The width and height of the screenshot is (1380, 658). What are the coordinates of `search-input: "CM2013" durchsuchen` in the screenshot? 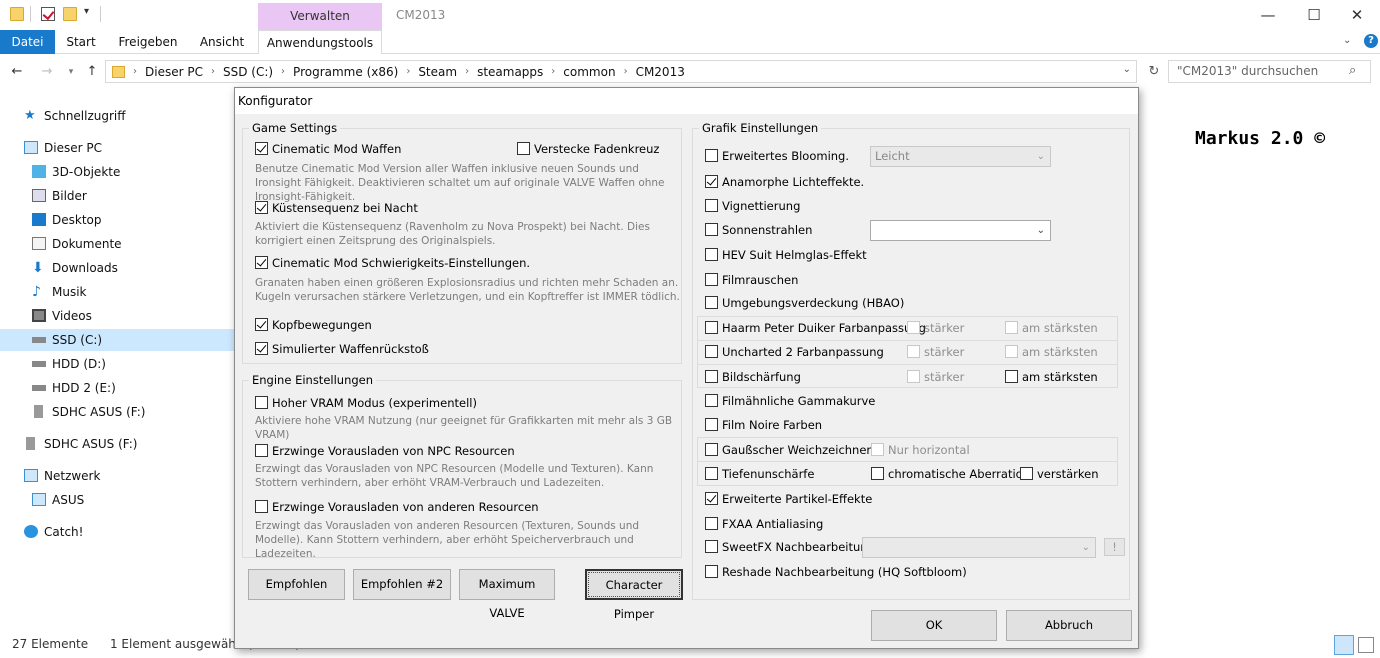 It's located at (1269, 71).